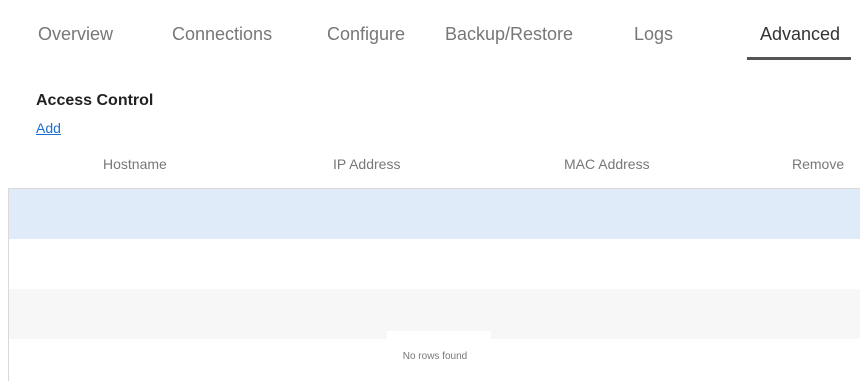  Describe the element at coordinates (95, 100) in the screenshot. I see `section-title: Access Control` at that location.